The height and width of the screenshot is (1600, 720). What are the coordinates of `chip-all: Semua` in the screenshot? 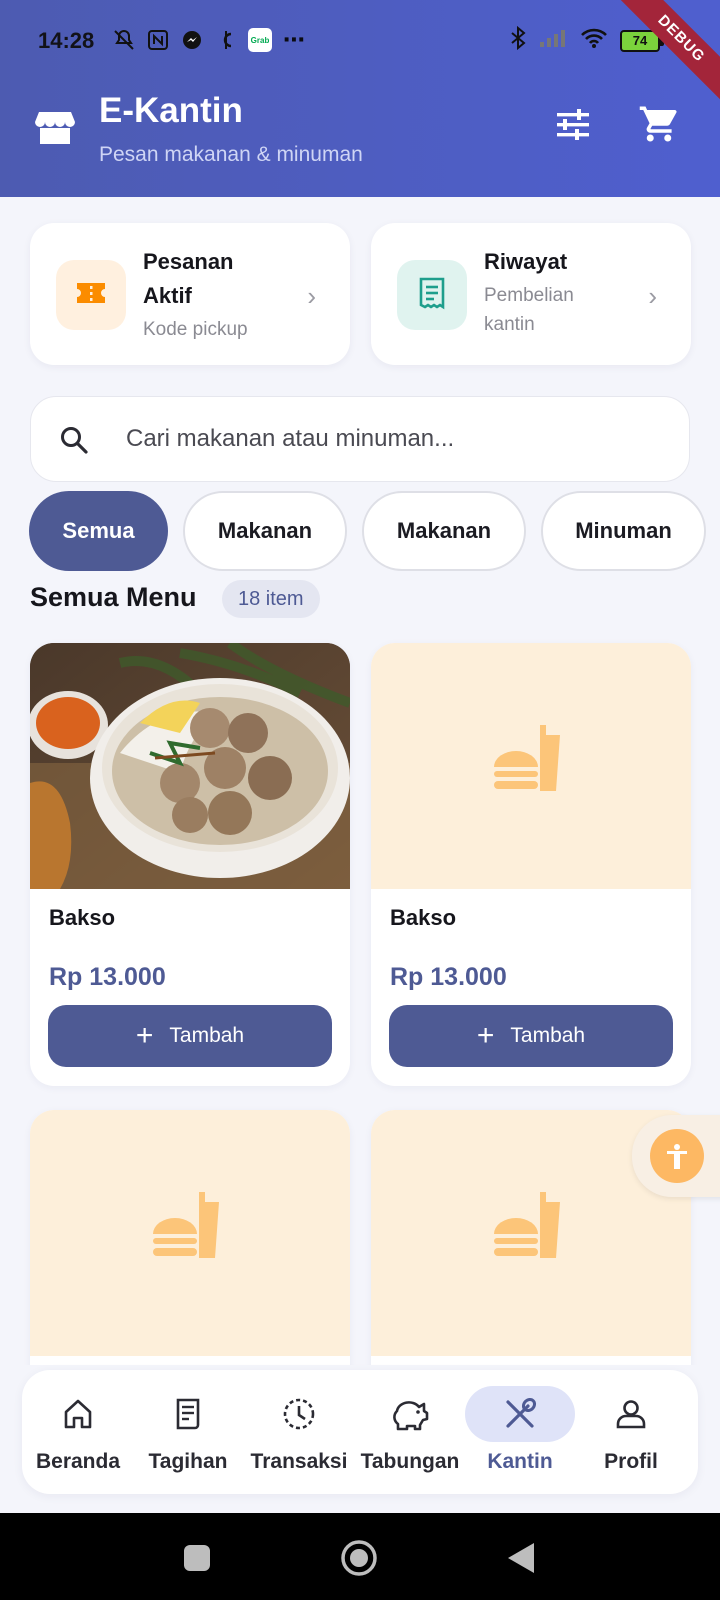 It's located at (98, 531).